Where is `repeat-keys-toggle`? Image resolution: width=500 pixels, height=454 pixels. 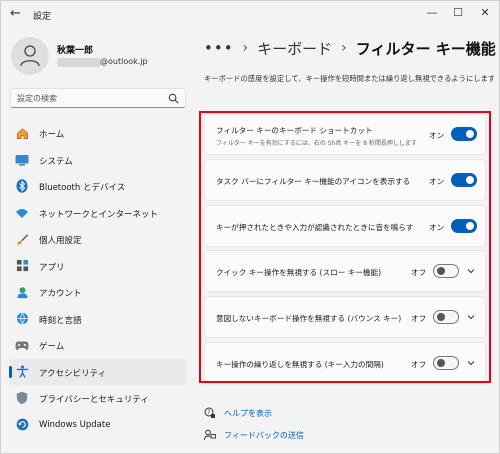
repeat-keys-toggle is located at coordinates (446, 362).